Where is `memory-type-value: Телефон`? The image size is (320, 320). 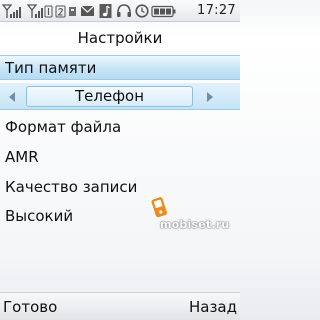 memory-type-value: Телефон is located at coordinates (109, 96).